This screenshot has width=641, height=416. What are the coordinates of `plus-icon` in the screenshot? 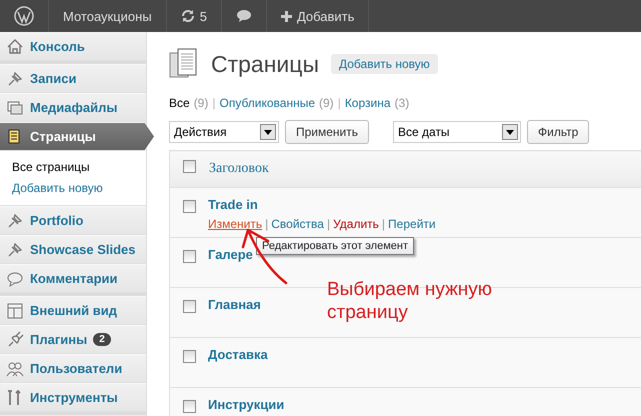 It's located at (286, 16).